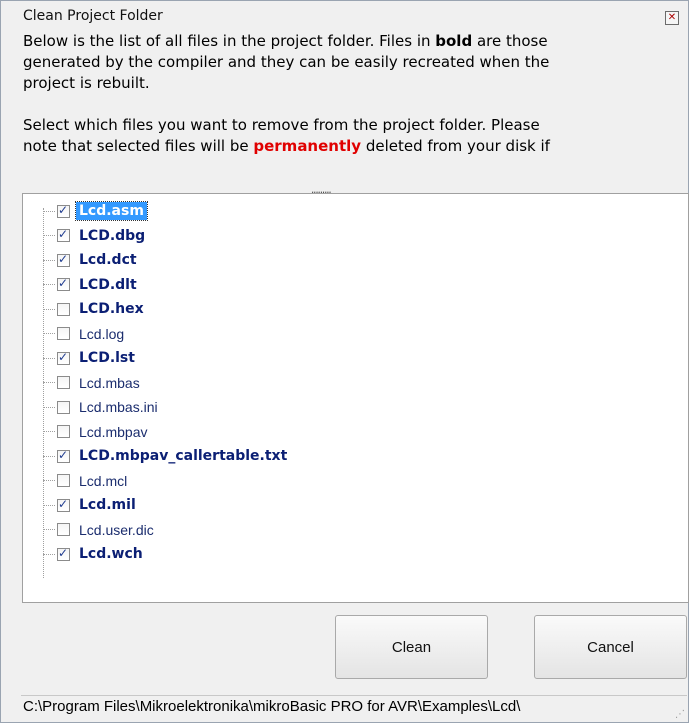 This screenshot has height=723, width=689. Describe the element at coordinates (108, 285) in the screenshot. I see `file-name-label: LCD.dlt` at that location.